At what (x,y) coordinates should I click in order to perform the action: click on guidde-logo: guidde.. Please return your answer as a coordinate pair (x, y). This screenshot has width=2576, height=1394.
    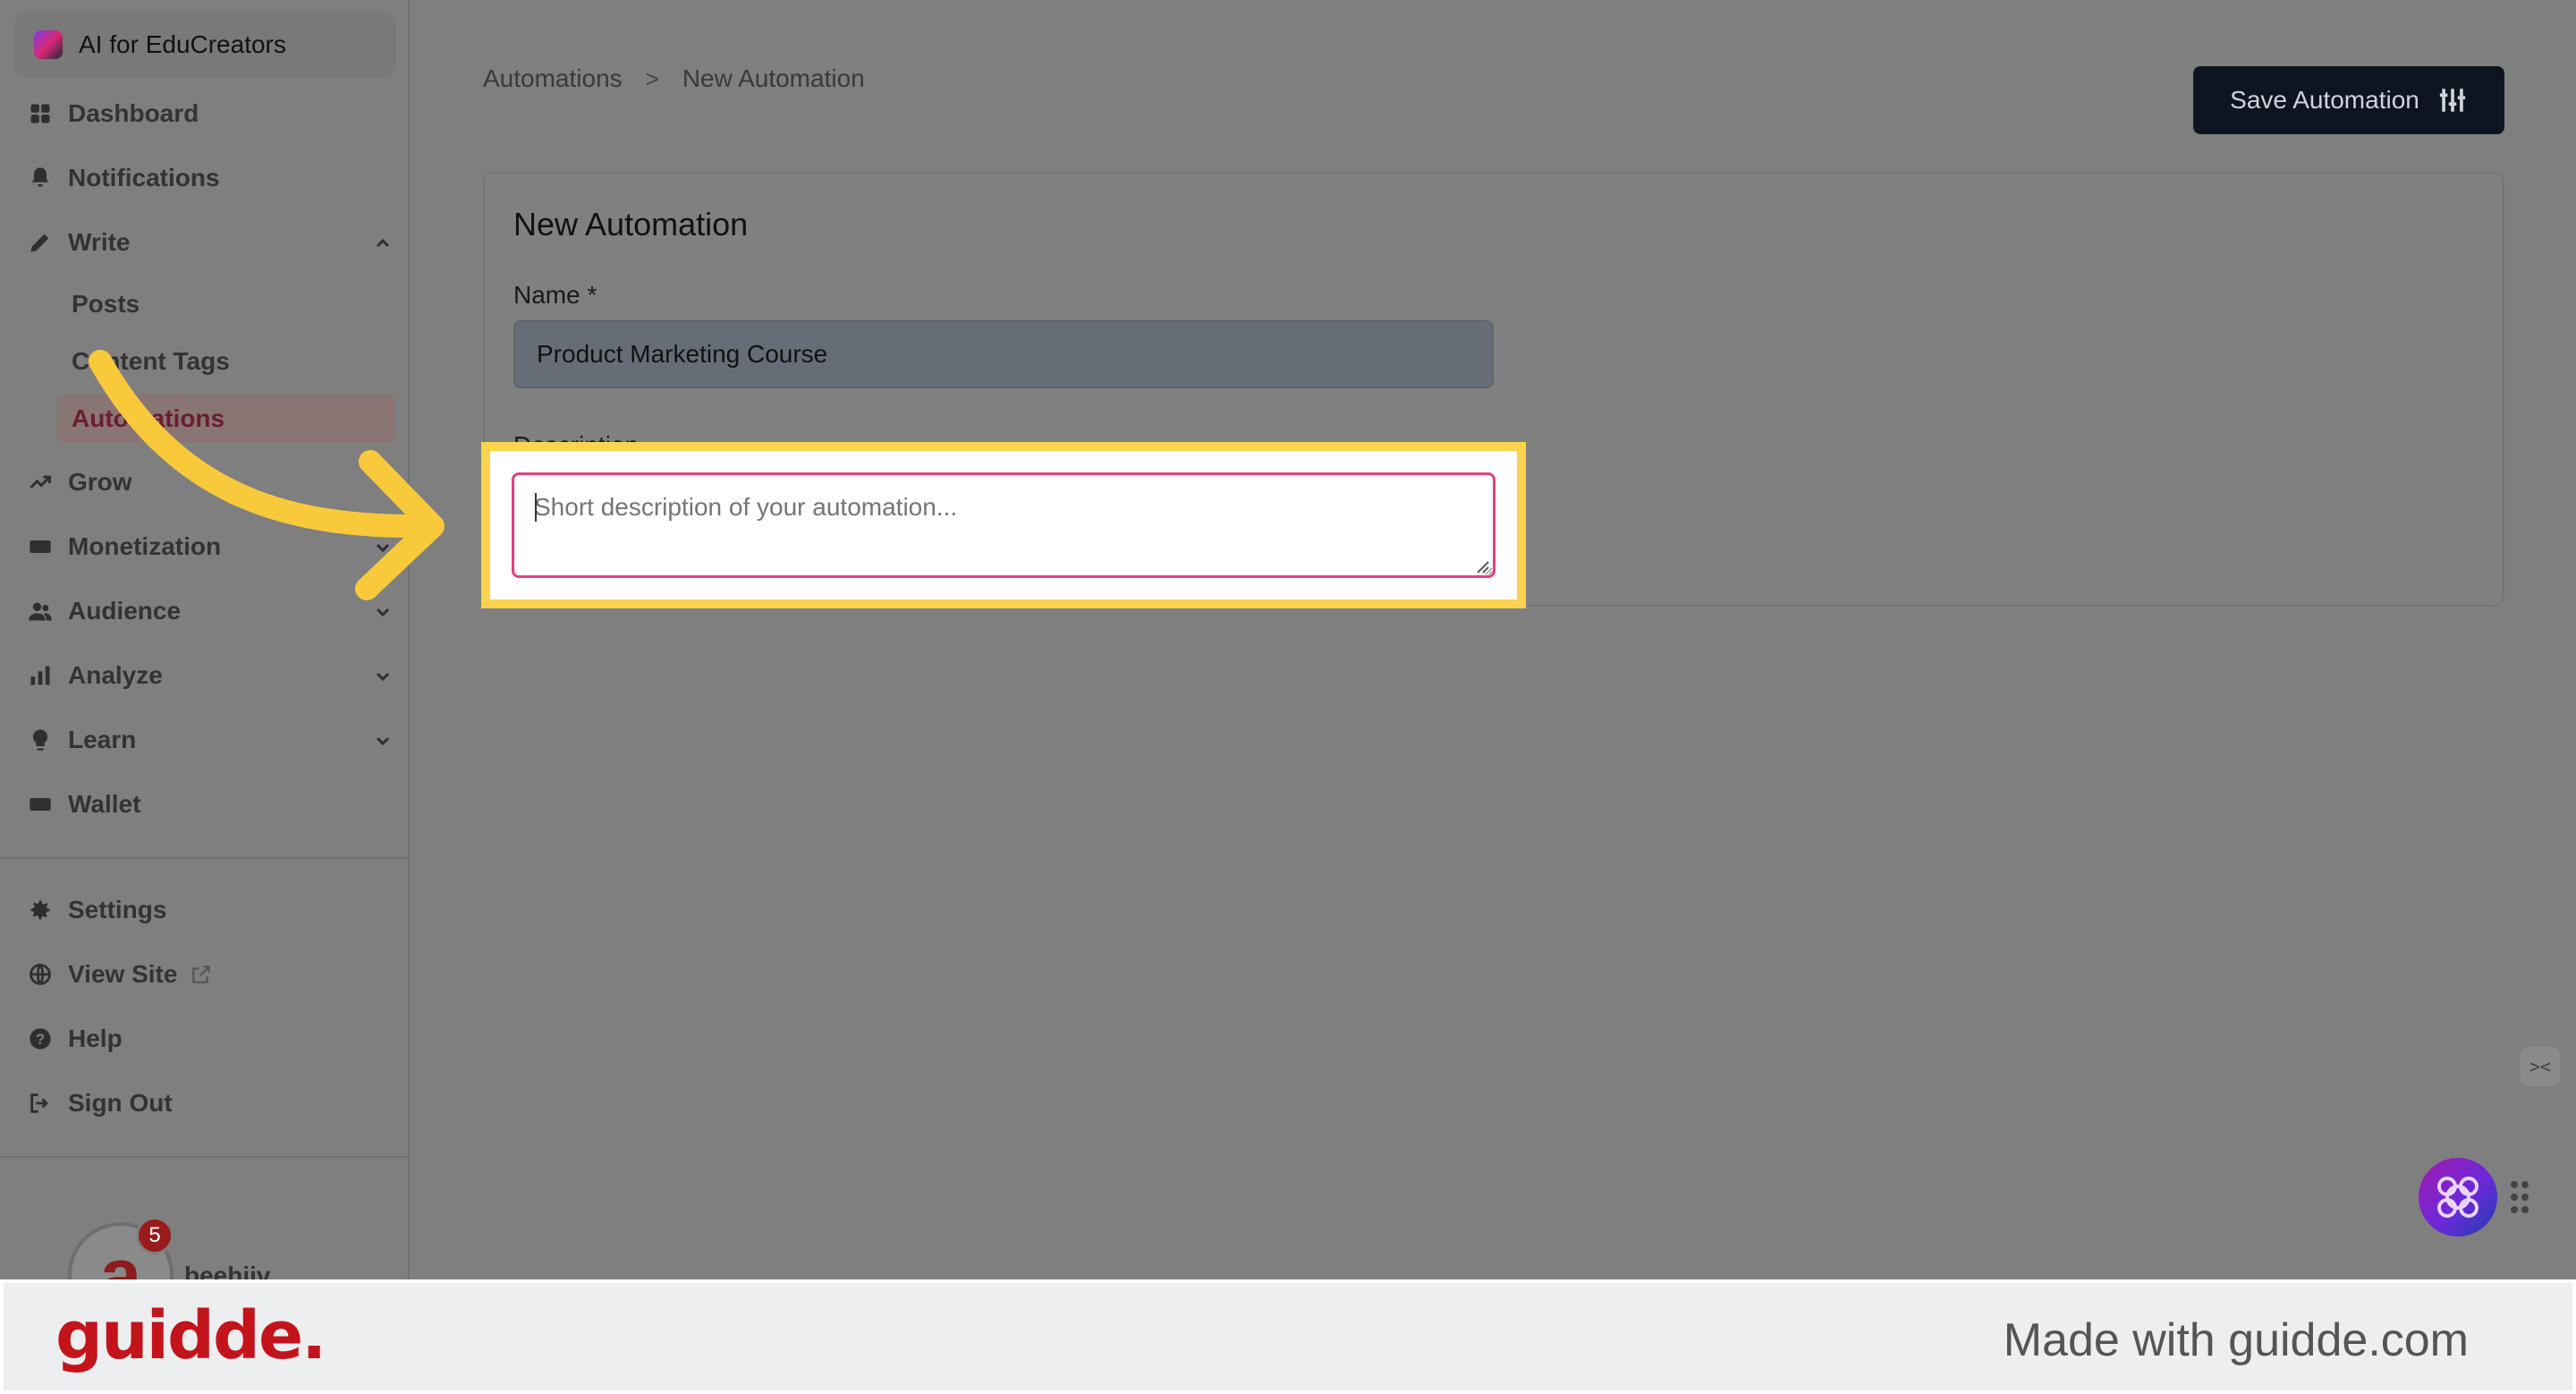
    Looking at the image, I should click on (190, 1336).